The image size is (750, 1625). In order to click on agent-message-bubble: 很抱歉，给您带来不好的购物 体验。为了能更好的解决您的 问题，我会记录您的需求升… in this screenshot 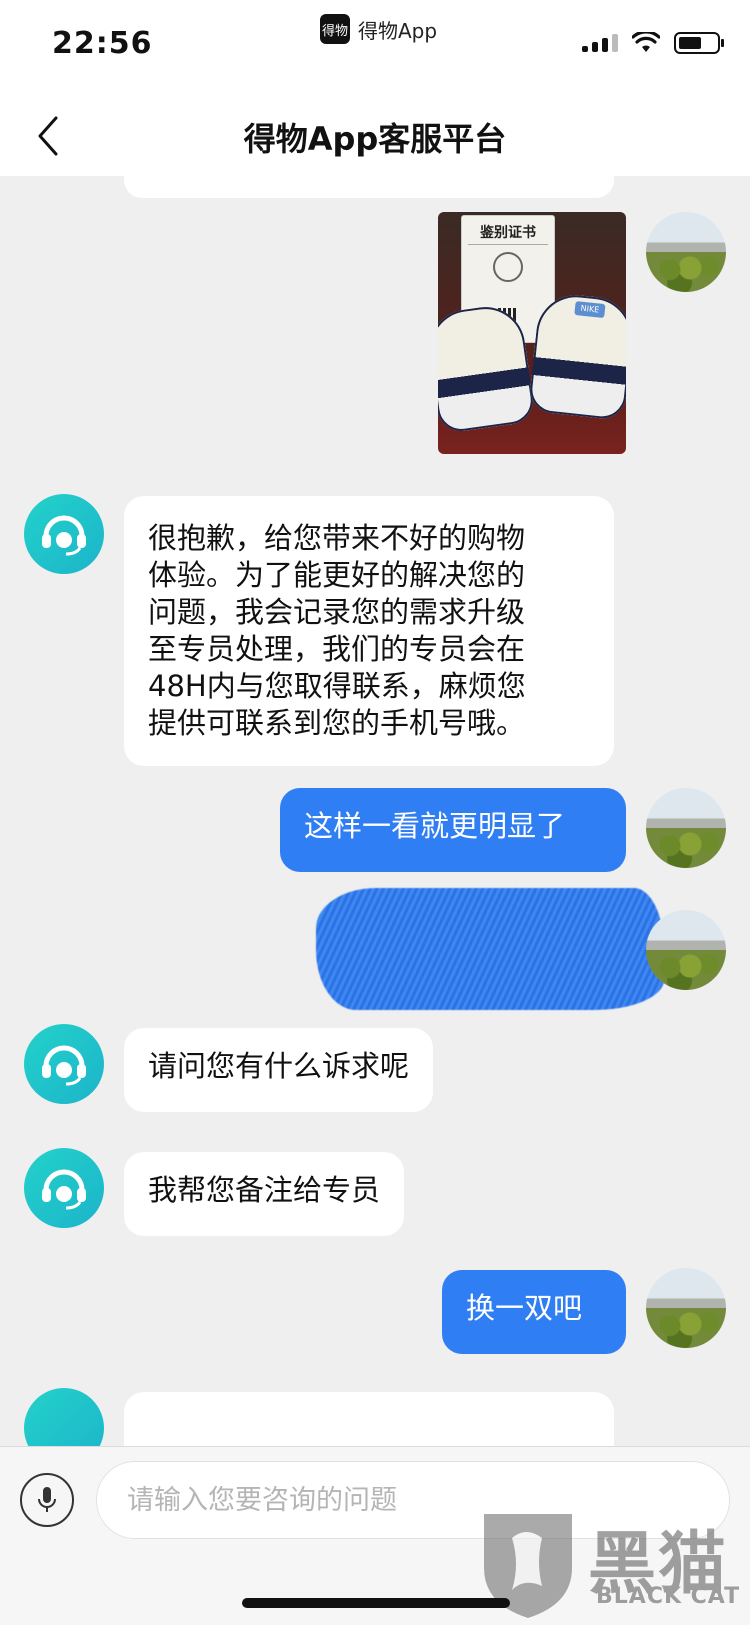, I will do `click(369, 631)`.